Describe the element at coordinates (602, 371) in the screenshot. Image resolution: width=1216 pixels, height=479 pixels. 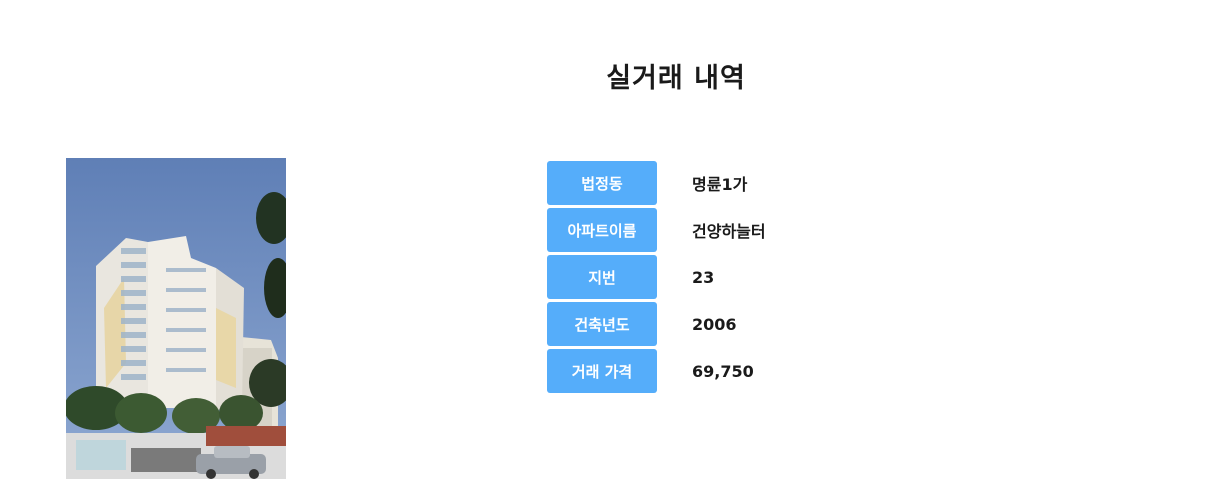
I see `deal-price-label: 거래 가격` at that location.